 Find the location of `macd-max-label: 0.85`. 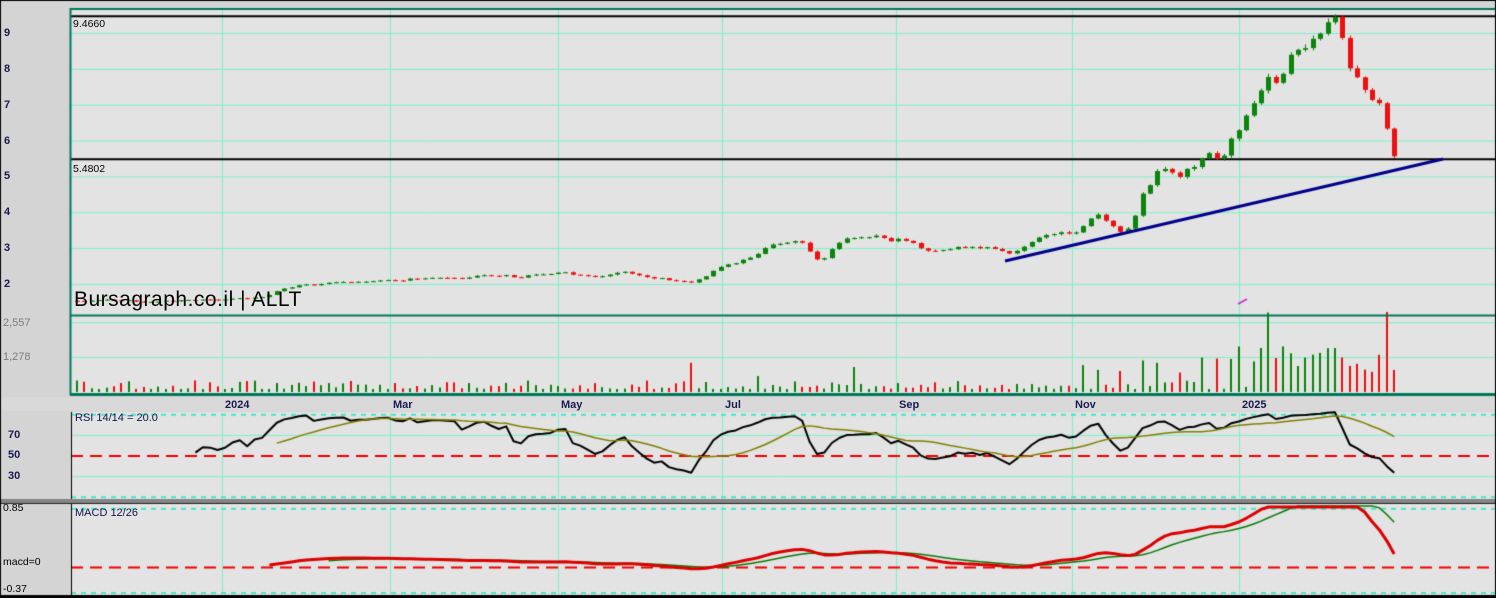

macd-max-label: 0.85 is located at coordinates (13, 508).